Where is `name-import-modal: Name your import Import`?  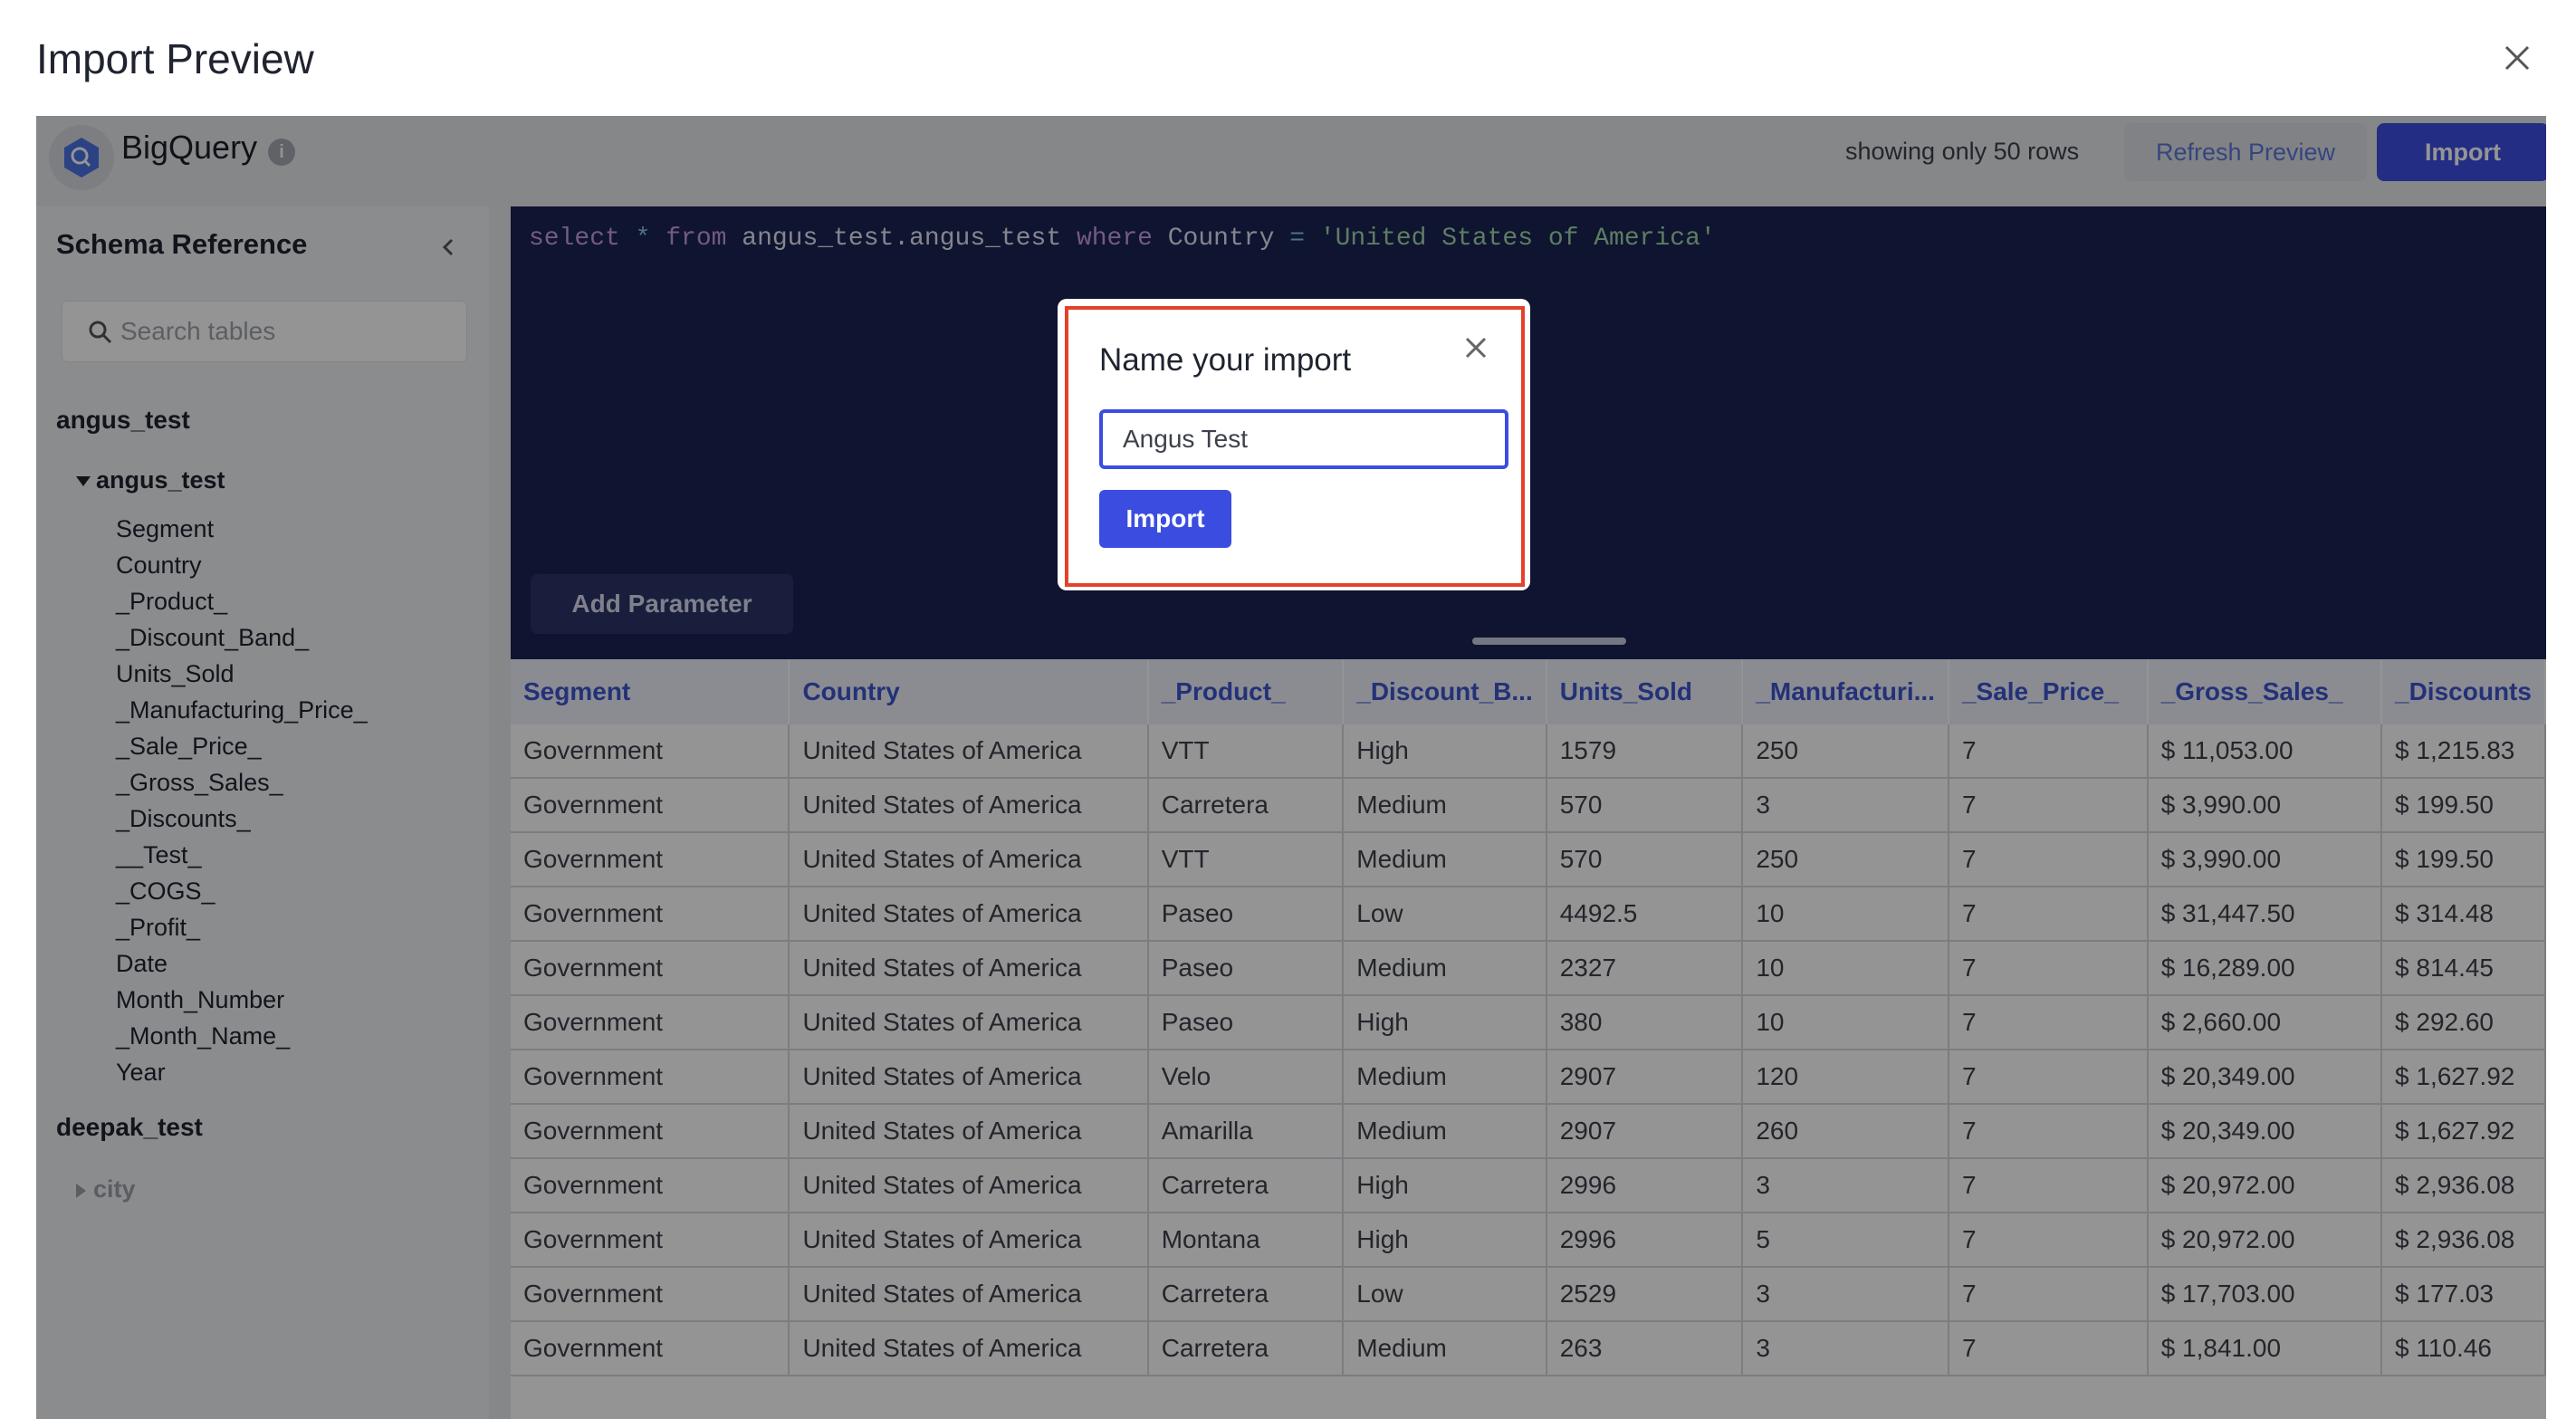
name-import-modal: Name your import Import is located at coordinates (1294, 444).